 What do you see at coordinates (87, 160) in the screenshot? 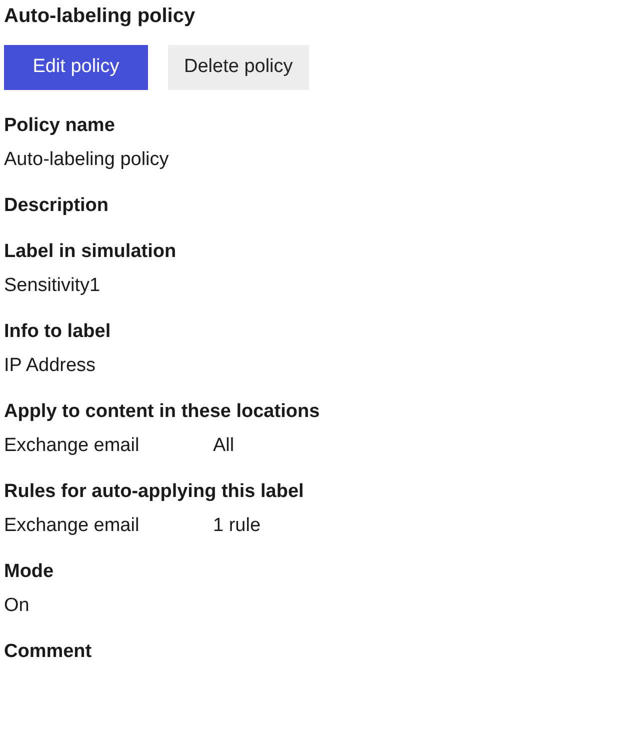
I see `field-value: Auto-labeling policy` at bounding box center [87, 160].